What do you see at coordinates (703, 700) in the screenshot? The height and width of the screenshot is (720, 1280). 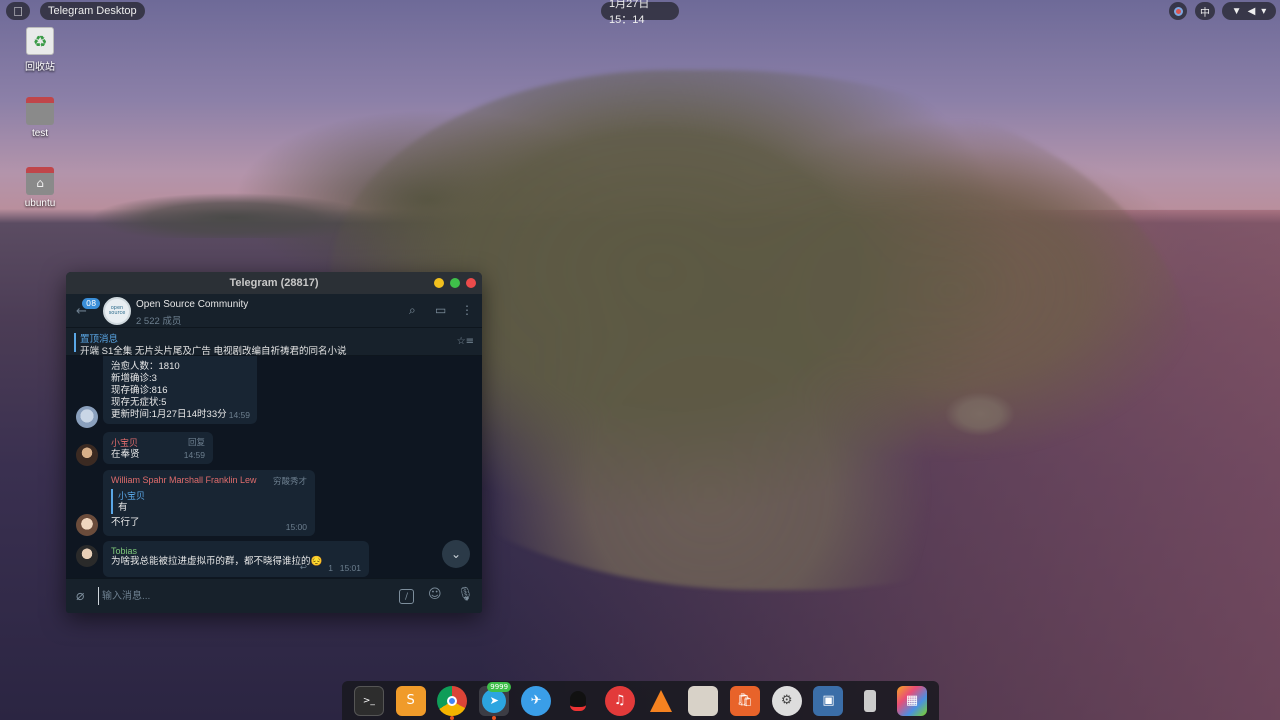 I see `files-icon` at bounding box center [703, 700].